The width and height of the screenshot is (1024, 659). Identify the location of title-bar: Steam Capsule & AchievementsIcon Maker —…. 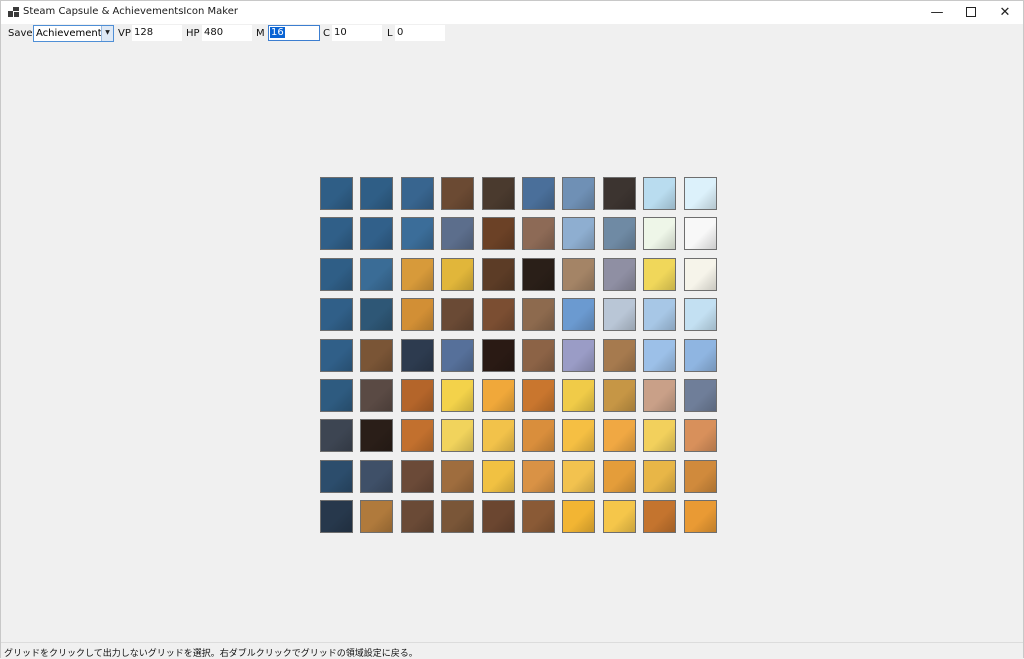
(512, 12).